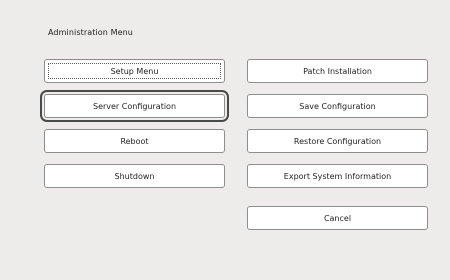  Describe the element at coordinates (134, 176) in the screenshot. I see `shutdown-button: Shutdown` at that location.